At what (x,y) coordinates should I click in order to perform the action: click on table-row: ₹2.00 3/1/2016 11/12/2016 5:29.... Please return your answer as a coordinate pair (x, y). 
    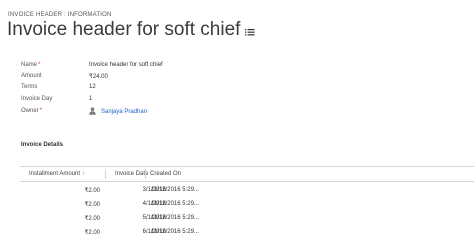
    Looking at the image, I should click on (247, 191).